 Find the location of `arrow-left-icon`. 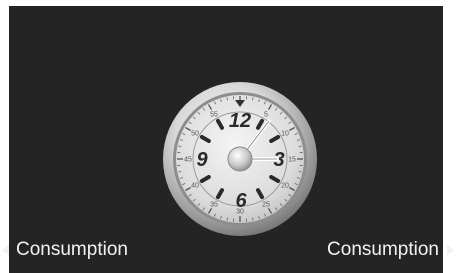

arrow-left-icon is located at coordinates (5, 250).